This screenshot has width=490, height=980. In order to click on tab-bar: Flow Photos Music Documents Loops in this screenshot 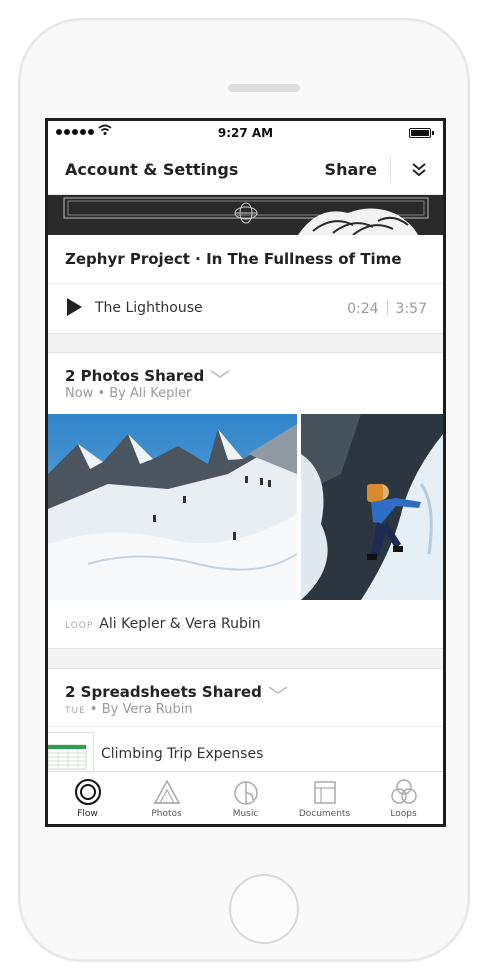, I will do `click(245, 797)`.